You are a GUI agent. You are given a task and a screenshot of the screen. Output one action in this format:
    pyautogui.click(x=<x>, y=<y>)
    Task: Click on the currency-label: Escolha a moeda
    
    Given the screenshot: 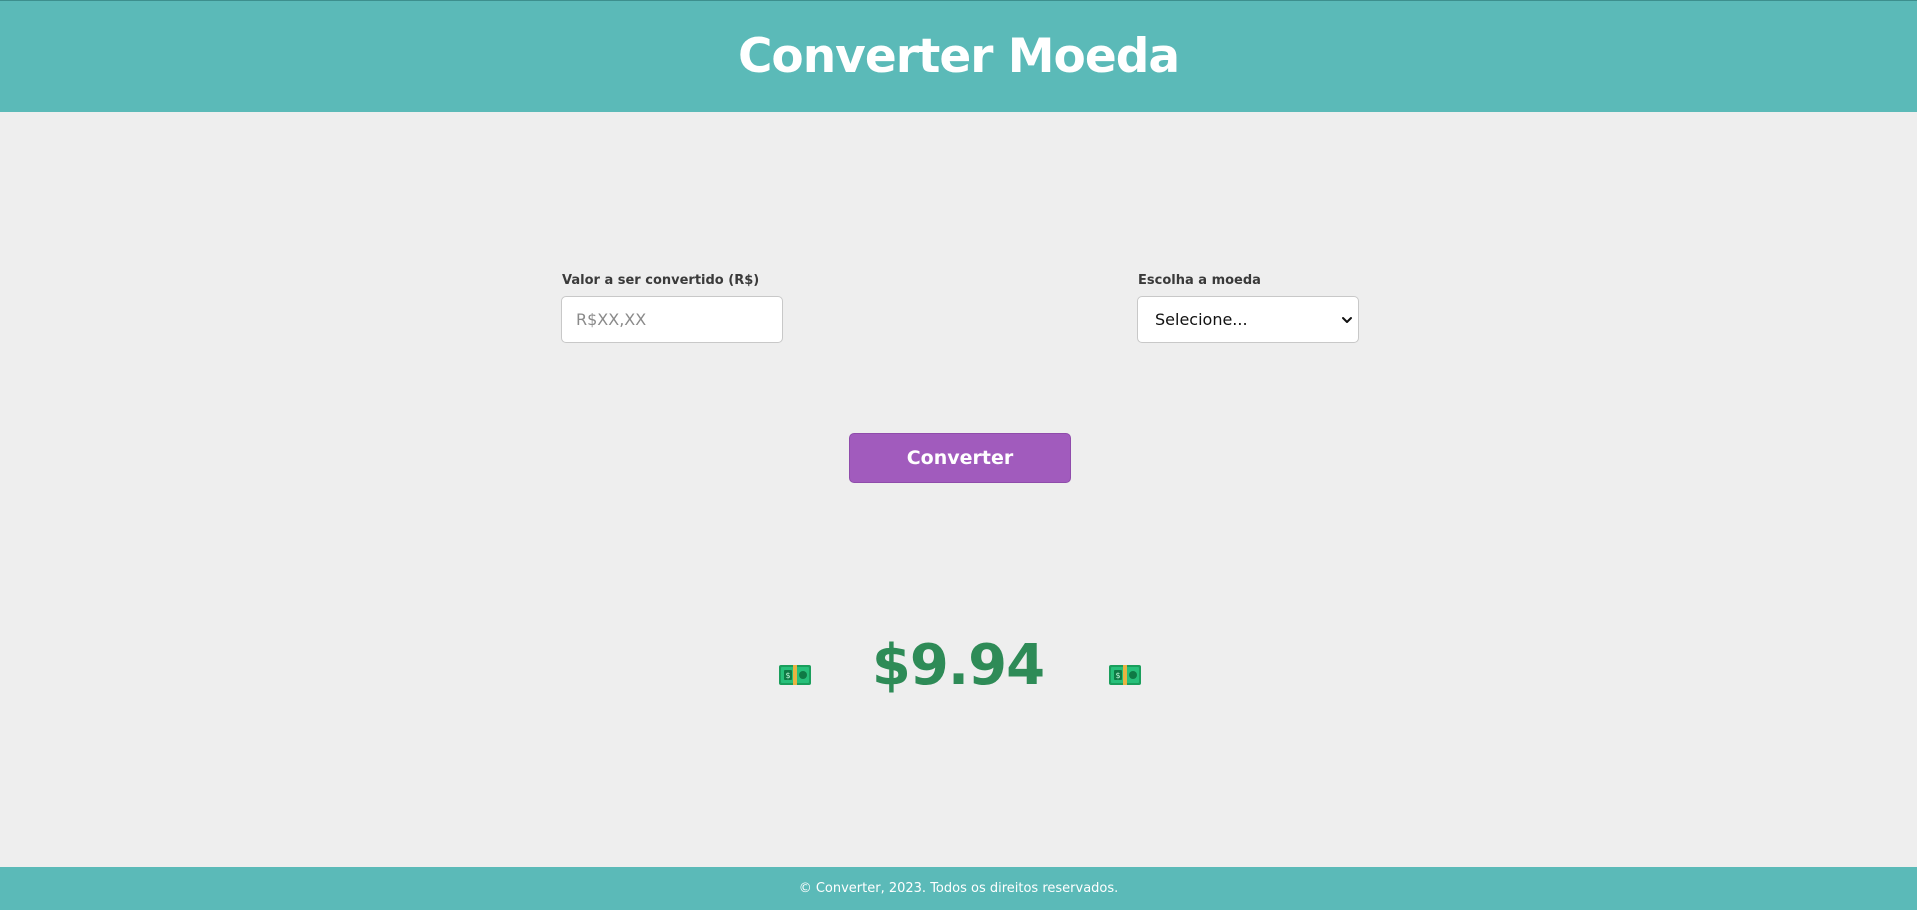 What is the action you would take?
    pyautogui.click(x=1199, y=280)
    